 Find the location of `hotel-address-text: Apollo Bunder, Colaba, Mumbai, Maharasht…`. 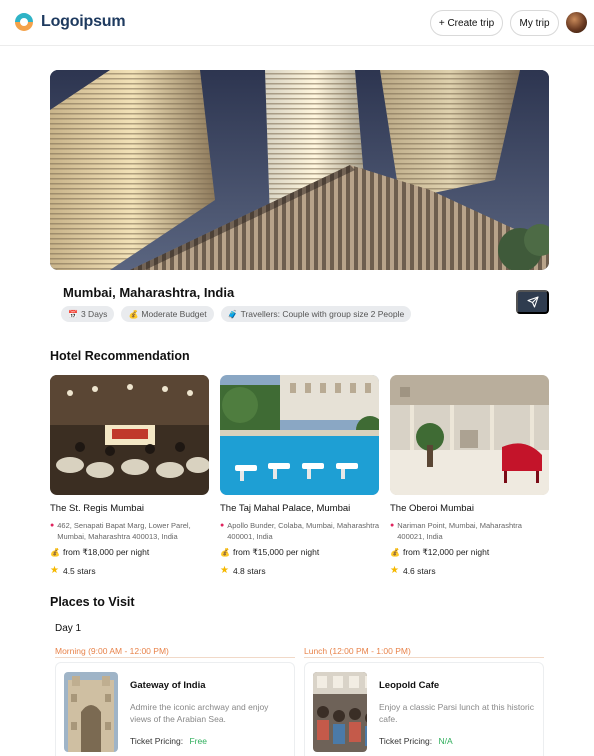

hotel-address-text: Apollo Bunder, Colaba, Mumbai, Maharasht… is located at coordinates (303, 531).